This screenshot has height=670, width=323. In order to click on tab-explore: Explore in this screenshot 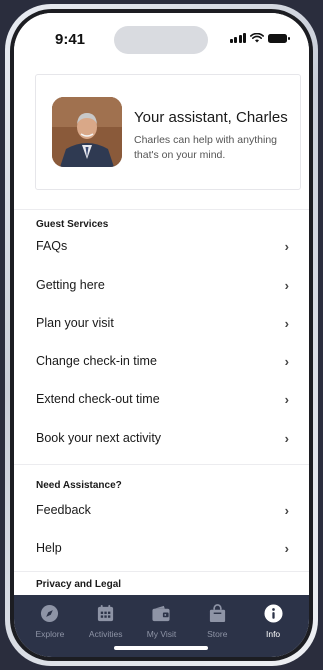, I will do `click(50, 630)`.